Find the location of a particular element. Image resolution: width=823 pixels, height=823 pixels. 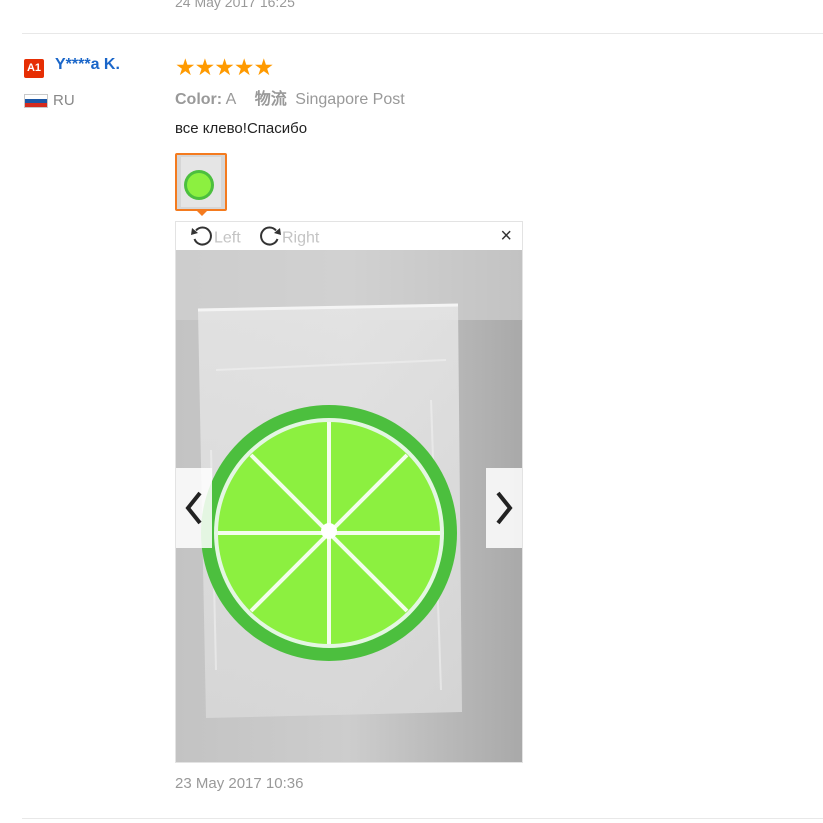

review-comment: все клево!Спасибо is located at coordinates (241, 128).